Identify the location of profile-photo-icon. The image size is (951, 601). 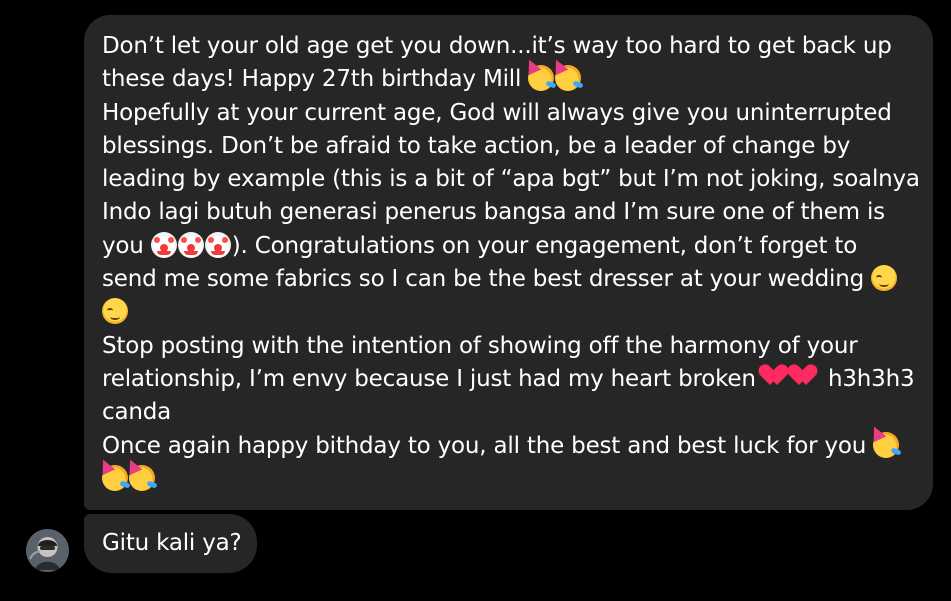
(47, 550).